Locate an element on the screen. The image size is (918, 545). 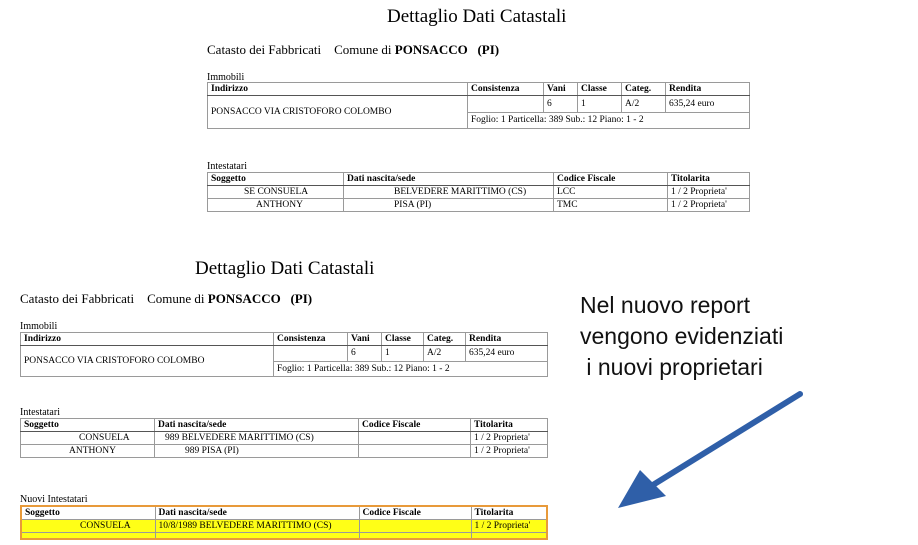
table-row: ANTHONY 989 PISA (PI) 1 / 2 Proprieta' is located at coordinates (284, 451).